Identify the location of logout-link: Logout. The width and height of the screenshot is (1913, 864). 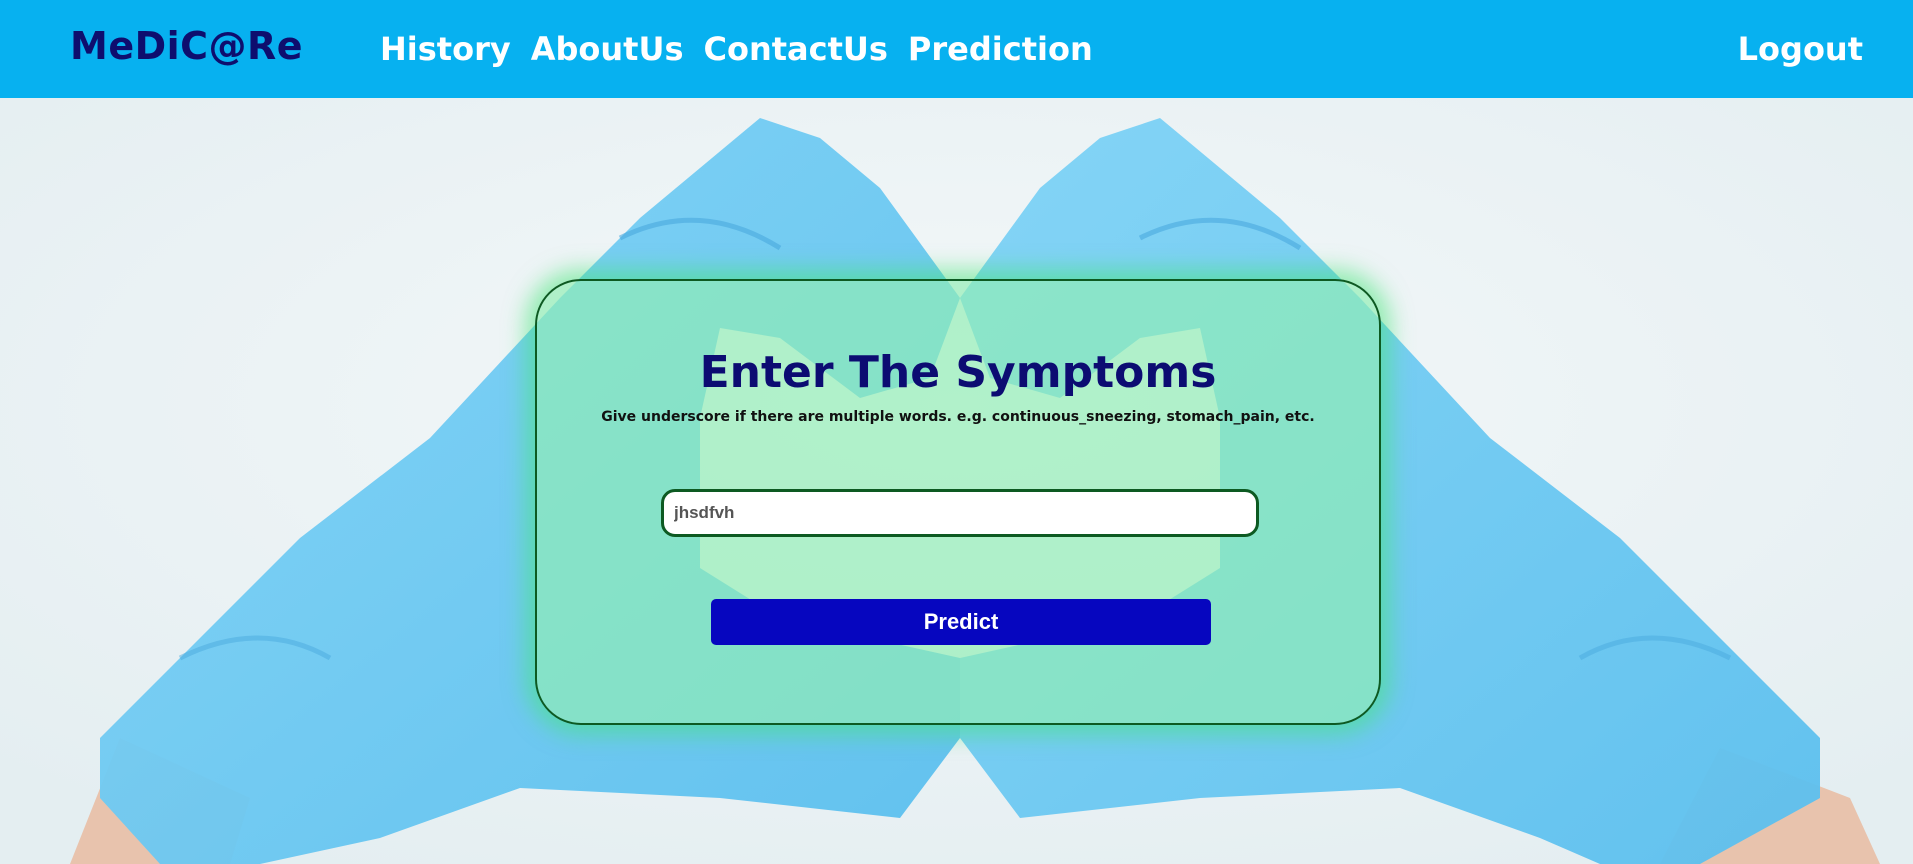
(1800, 49).